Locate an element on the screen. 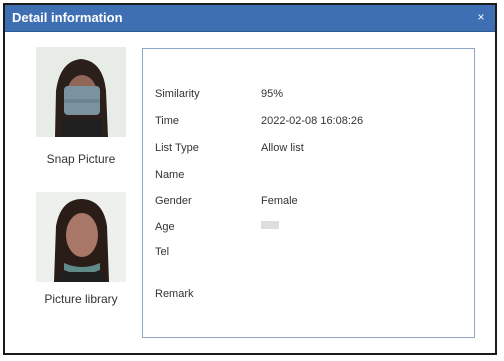  time-value: 2022-02-08 16:08:26 is located at coordinates (312, 121).